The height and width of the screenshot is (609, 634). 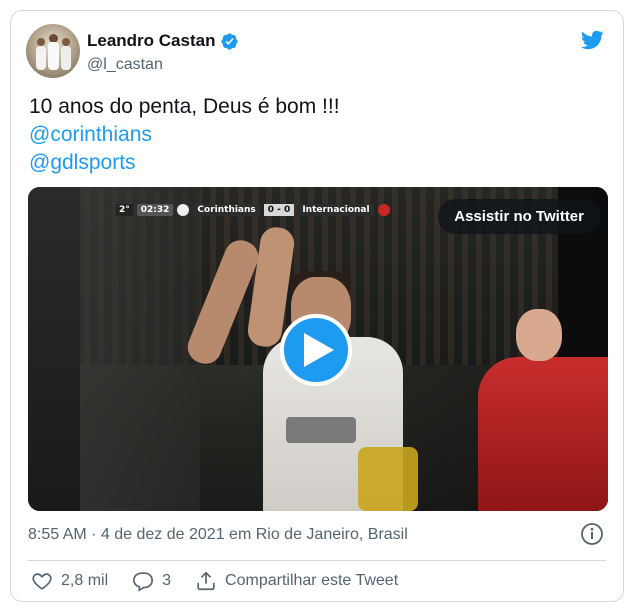 What do you see at coordinates (317, 560) in the screenshot?
I see `divider` at bounding box center [317, 560].